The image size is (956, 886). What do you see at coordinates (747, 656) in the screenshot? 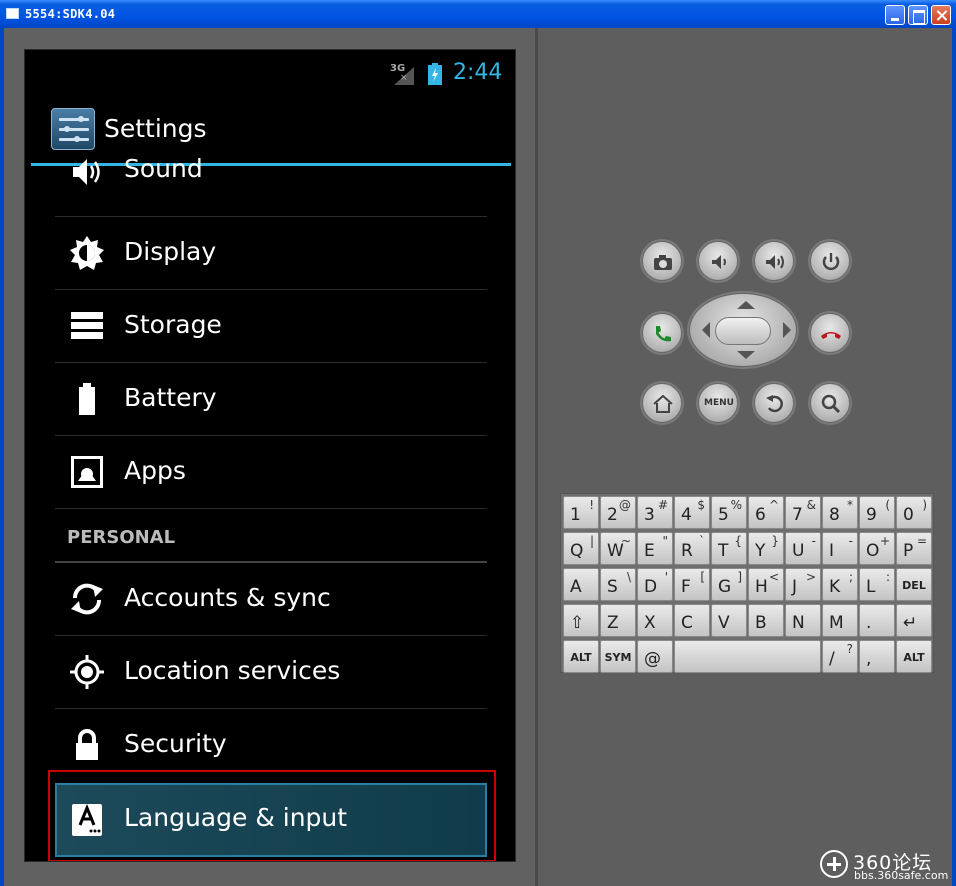
I see `key-space` at bounding box center [747, 656].